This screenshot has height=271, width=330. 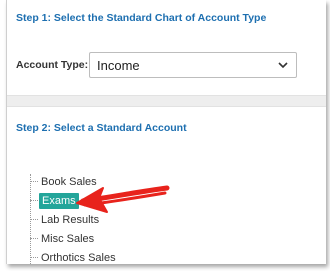 I want to click on section-divider, so click(x=166, y=101).